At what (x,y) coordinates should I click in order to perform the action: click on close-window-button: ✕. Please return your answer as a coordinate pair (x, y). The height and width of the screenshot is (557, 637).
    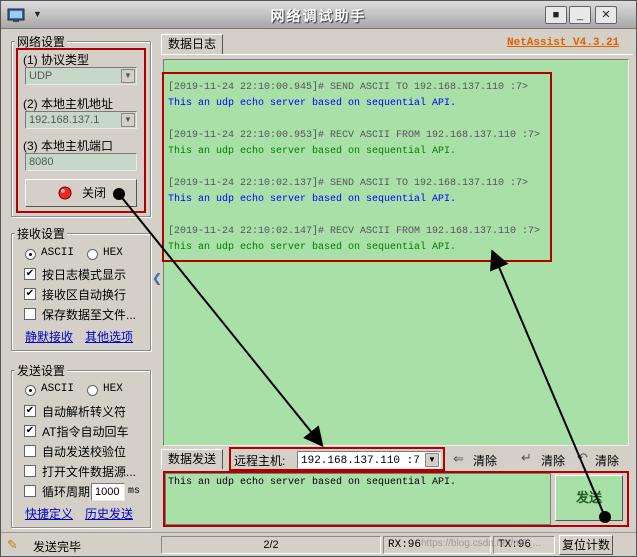
    Looking at the image, I should click on (606, 15).